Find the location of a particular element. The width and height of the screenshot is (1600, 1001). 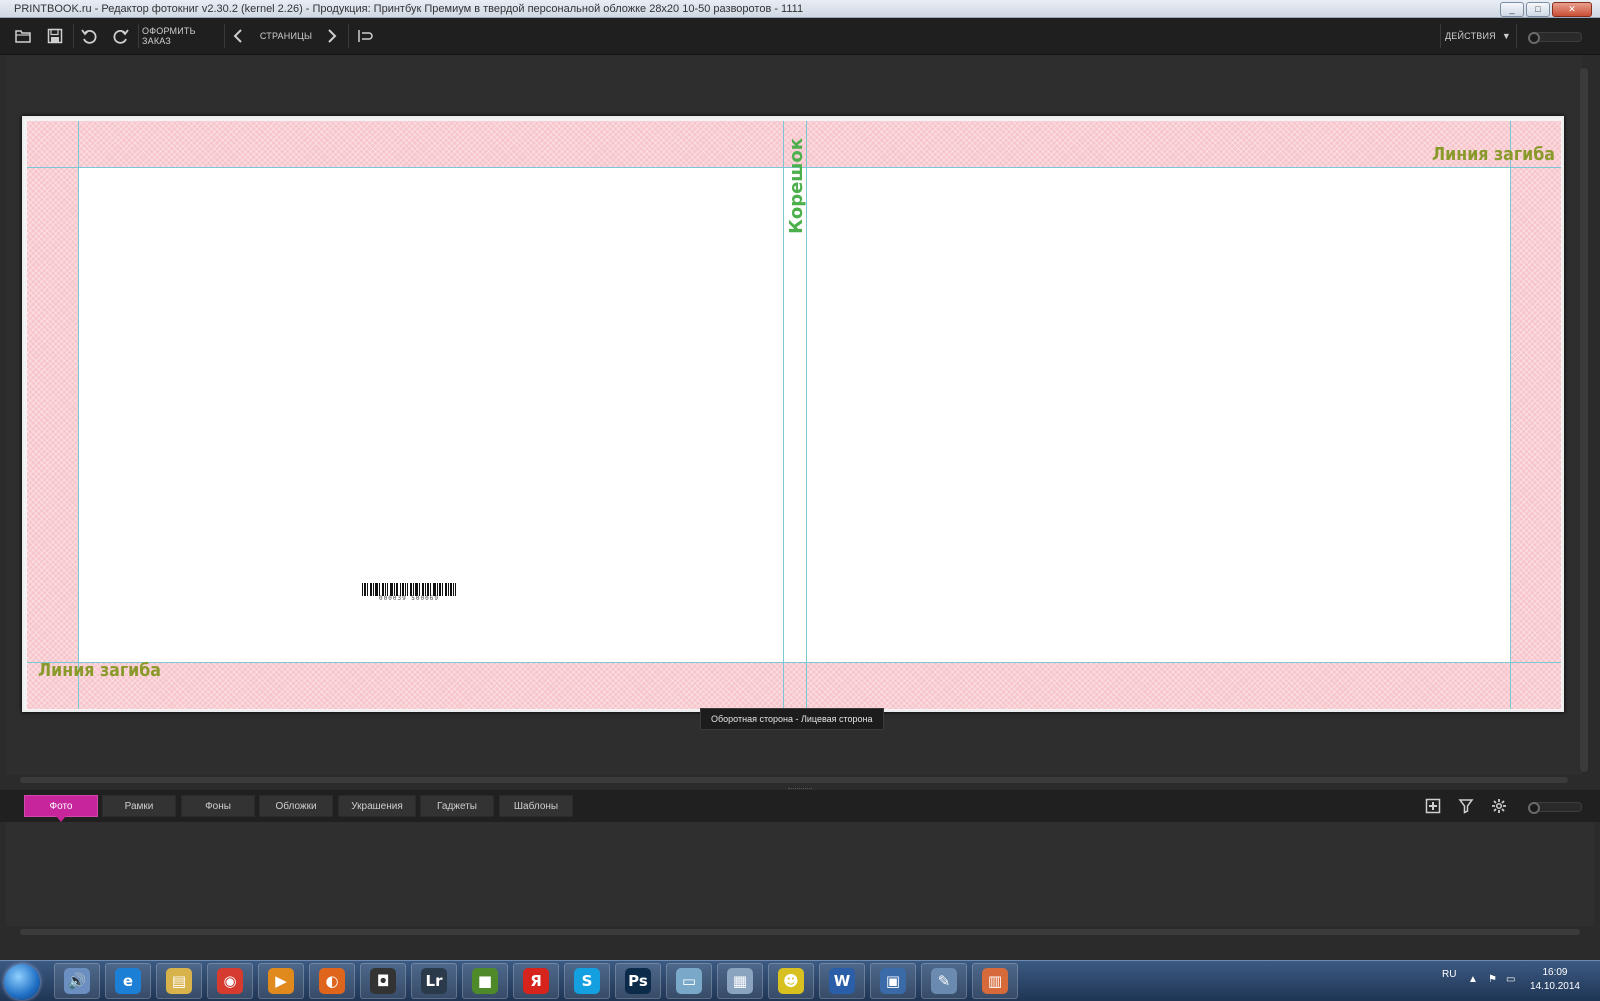

taskbar-file-explorer-button: ▤ is located at coordinates (179, 981).